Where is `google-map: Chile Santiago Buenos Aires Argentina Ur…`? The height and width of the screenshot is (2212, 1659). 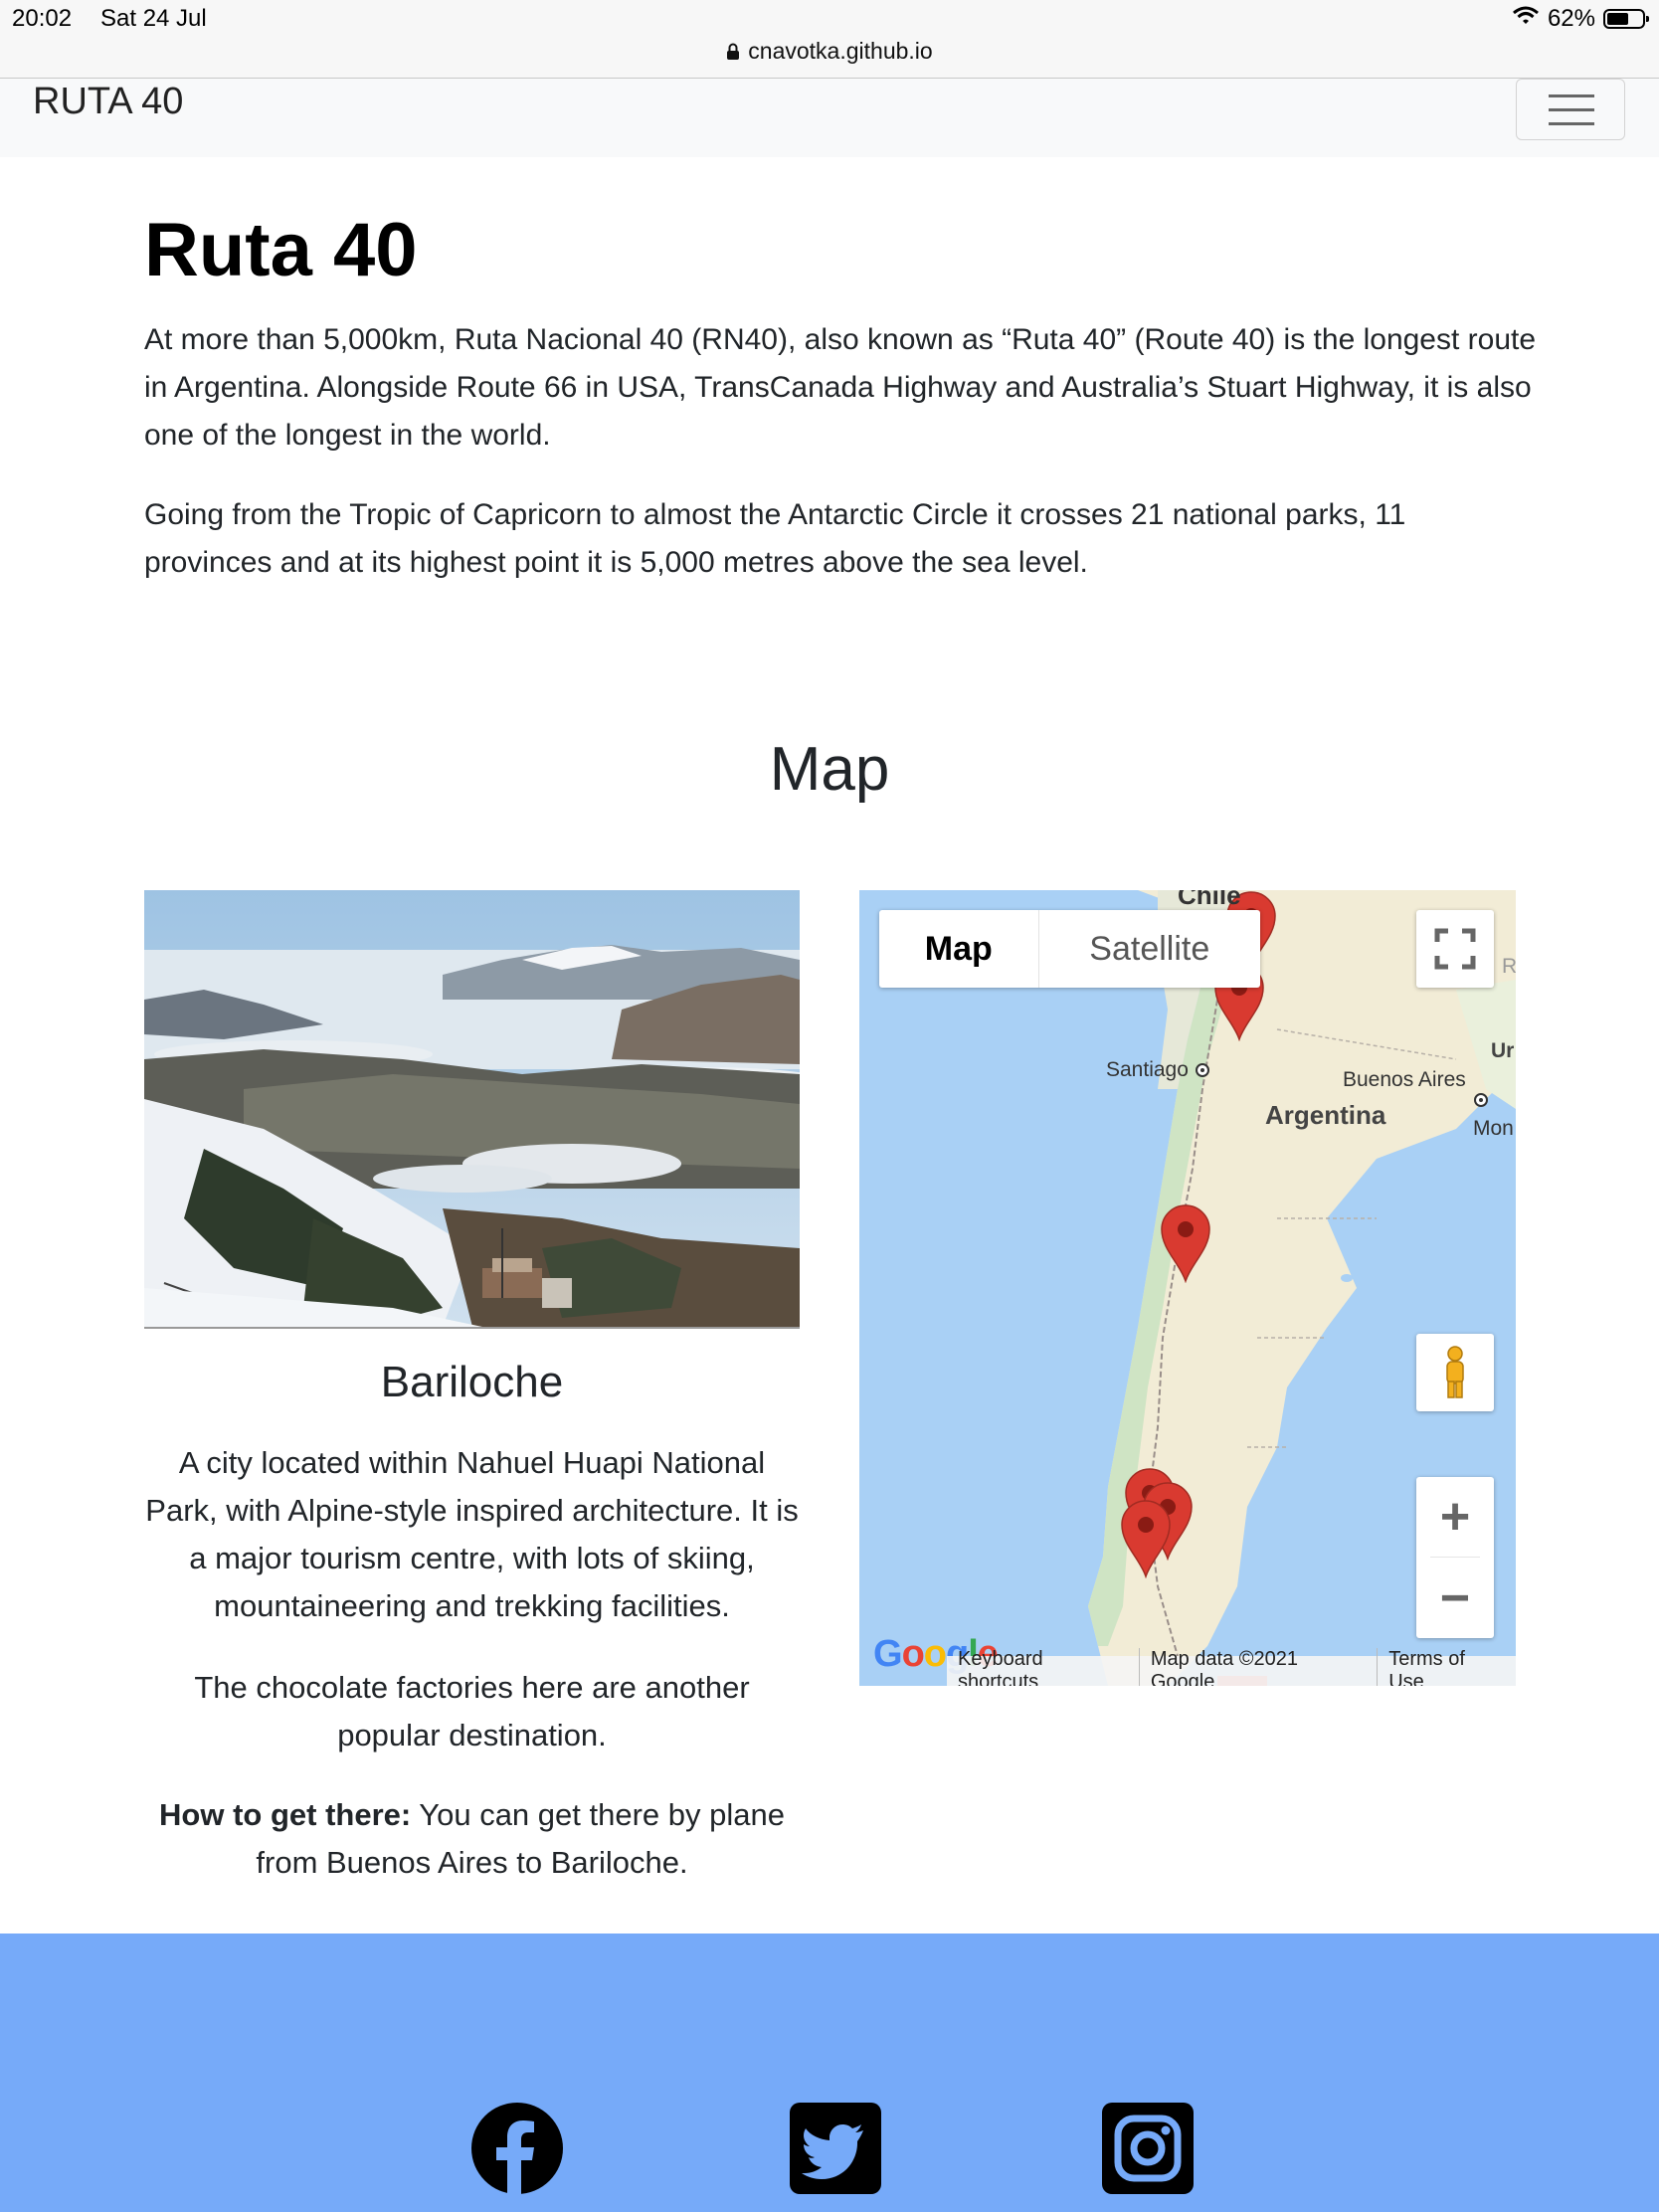
google-map: Chile Santiago Buenos Aires Argentina Ur… is located at coordinates (1187, 1288).